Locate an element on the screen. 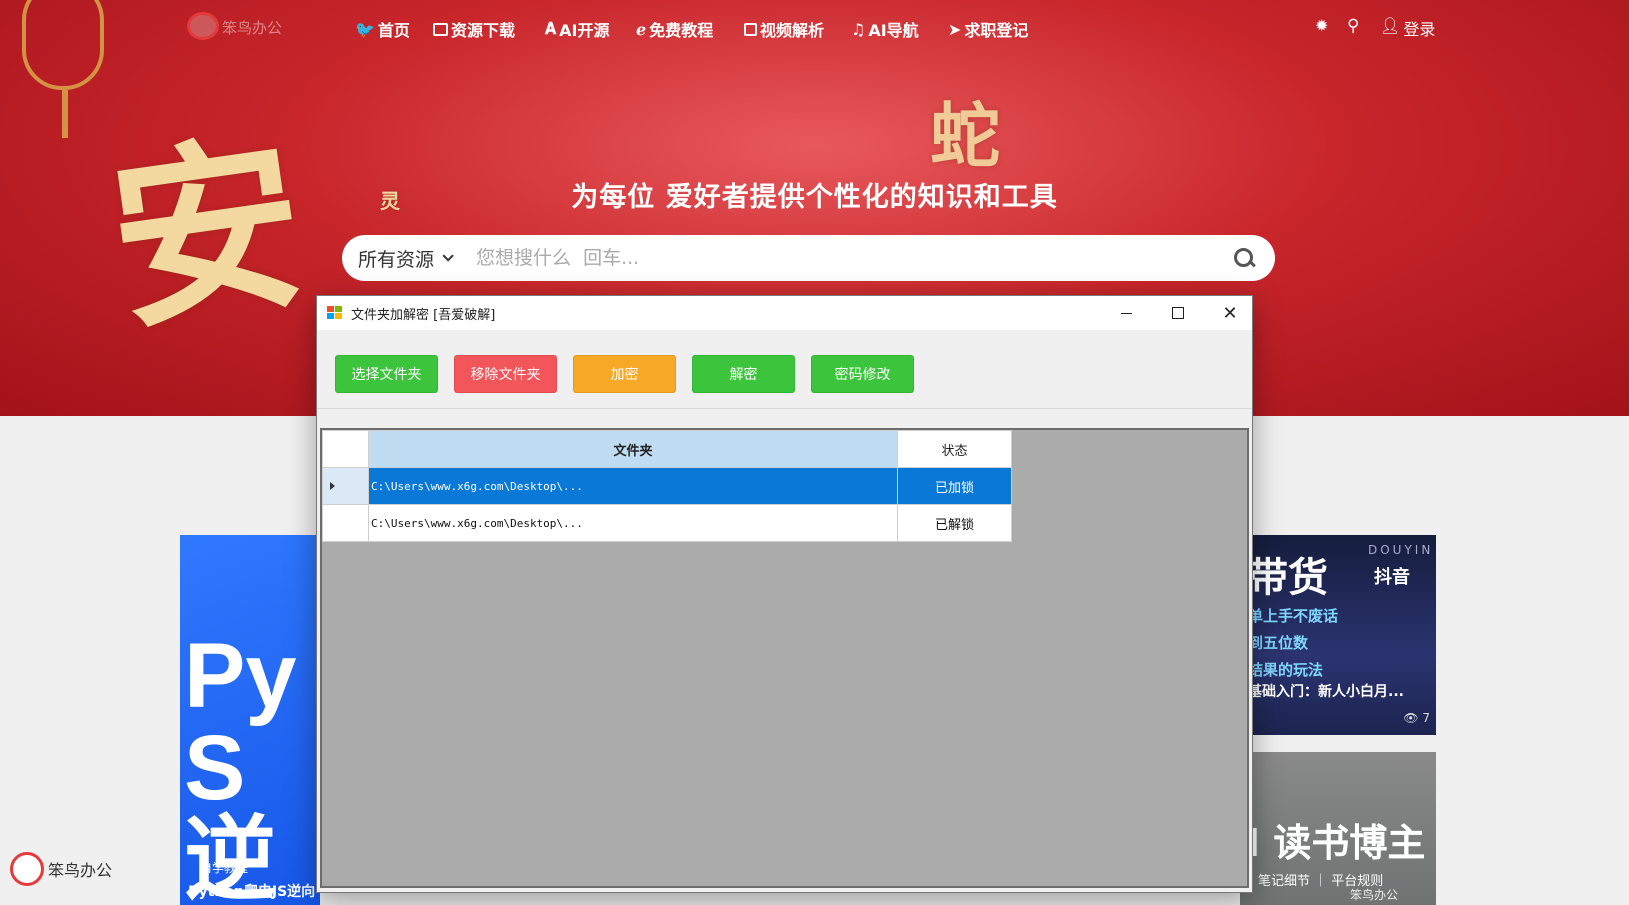 The width and height of the screenshot is (1629, 905). nav-jobs: ➤ 求职登记 is located at coordinates (988, 29).